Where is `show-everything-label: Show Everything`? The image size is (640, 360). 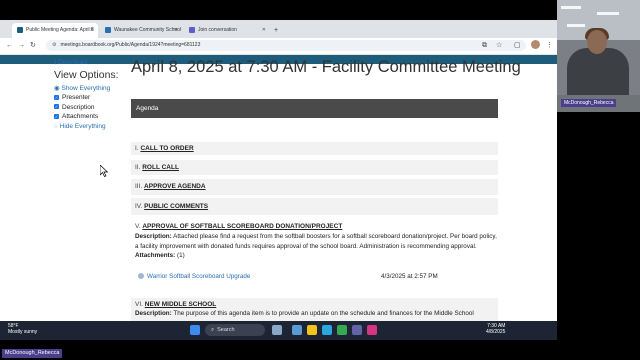
show-everything-label: Show Everything is located at coordinates (86, 88).